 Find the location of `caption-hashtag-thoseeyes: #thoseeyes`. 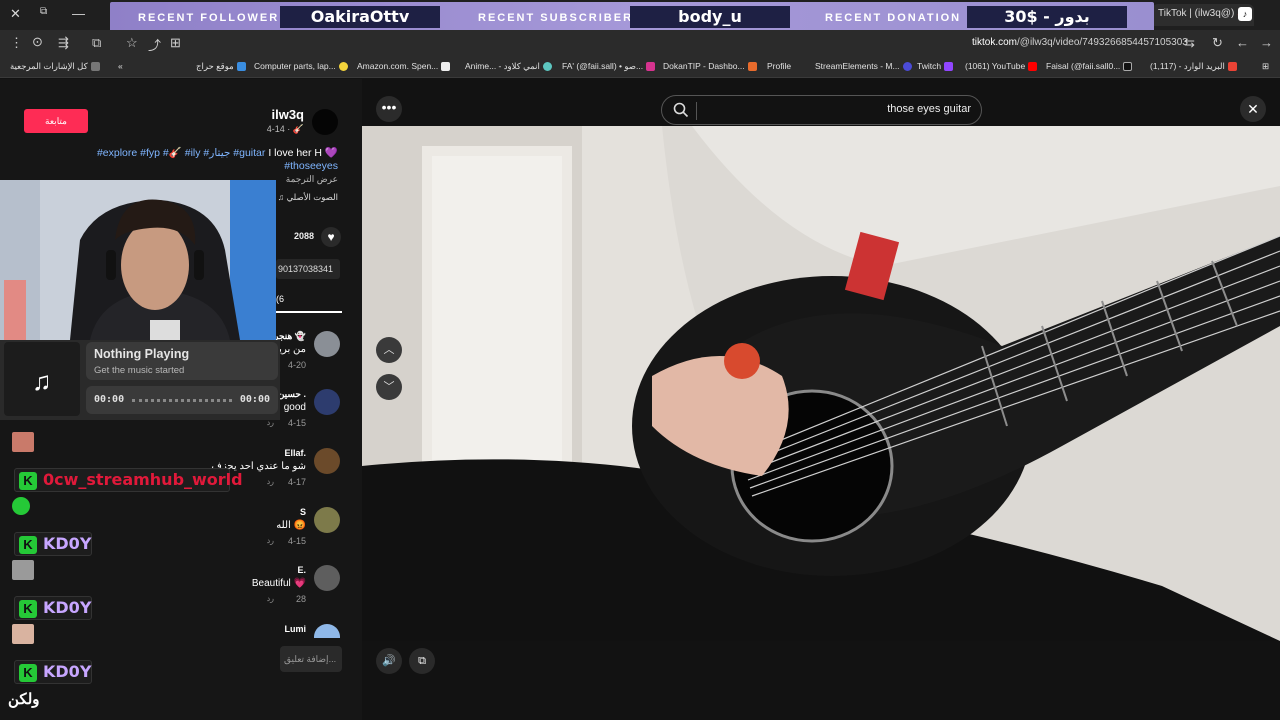

caption-hashtag-thoseeyes: #thoseeyes is located at coordinates (311, 166).